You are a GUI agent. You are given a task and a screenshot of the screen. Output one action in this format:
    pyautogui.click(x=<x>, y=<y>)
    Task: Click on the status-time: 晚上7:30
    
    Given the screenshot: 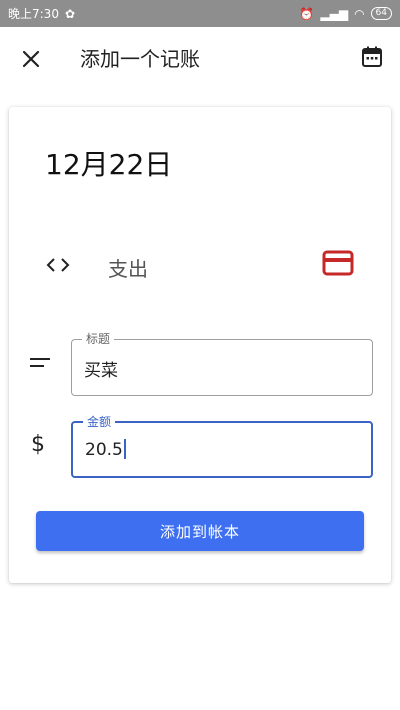 What is the action you would take?
    pyautogui.click(x=33, y=14)
    